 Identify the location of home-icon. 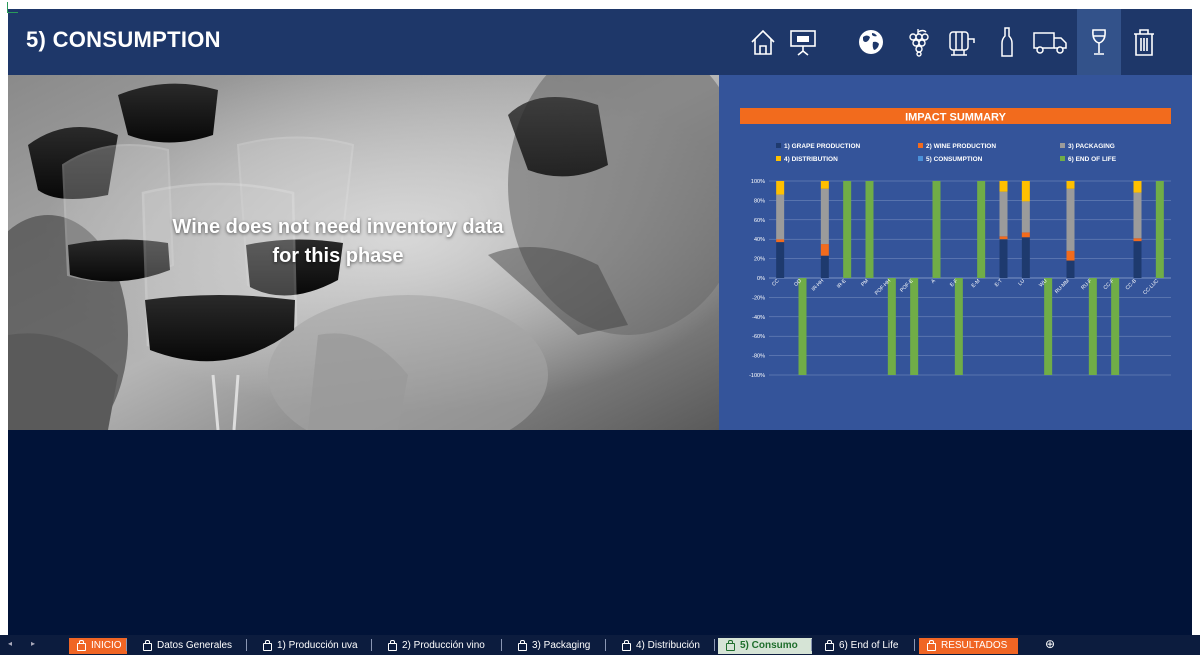
(763, 42).